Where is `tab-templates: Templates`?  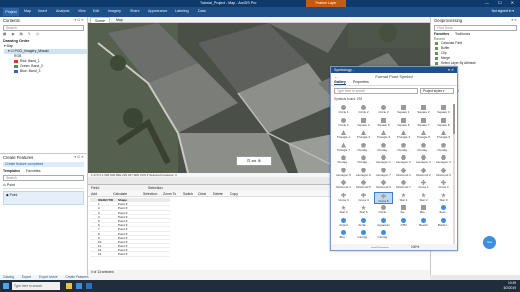
tab-templates: Templates is located at coordinates (11, 171).